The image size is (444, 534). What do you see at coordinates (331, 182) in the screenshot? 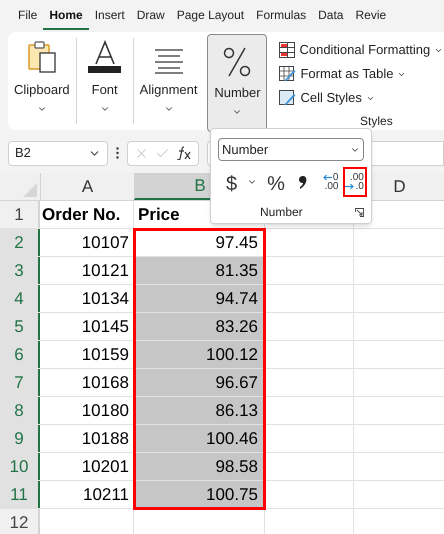
I see `increase-decimal-button: 0 .00` at bounding box center [331, 182].